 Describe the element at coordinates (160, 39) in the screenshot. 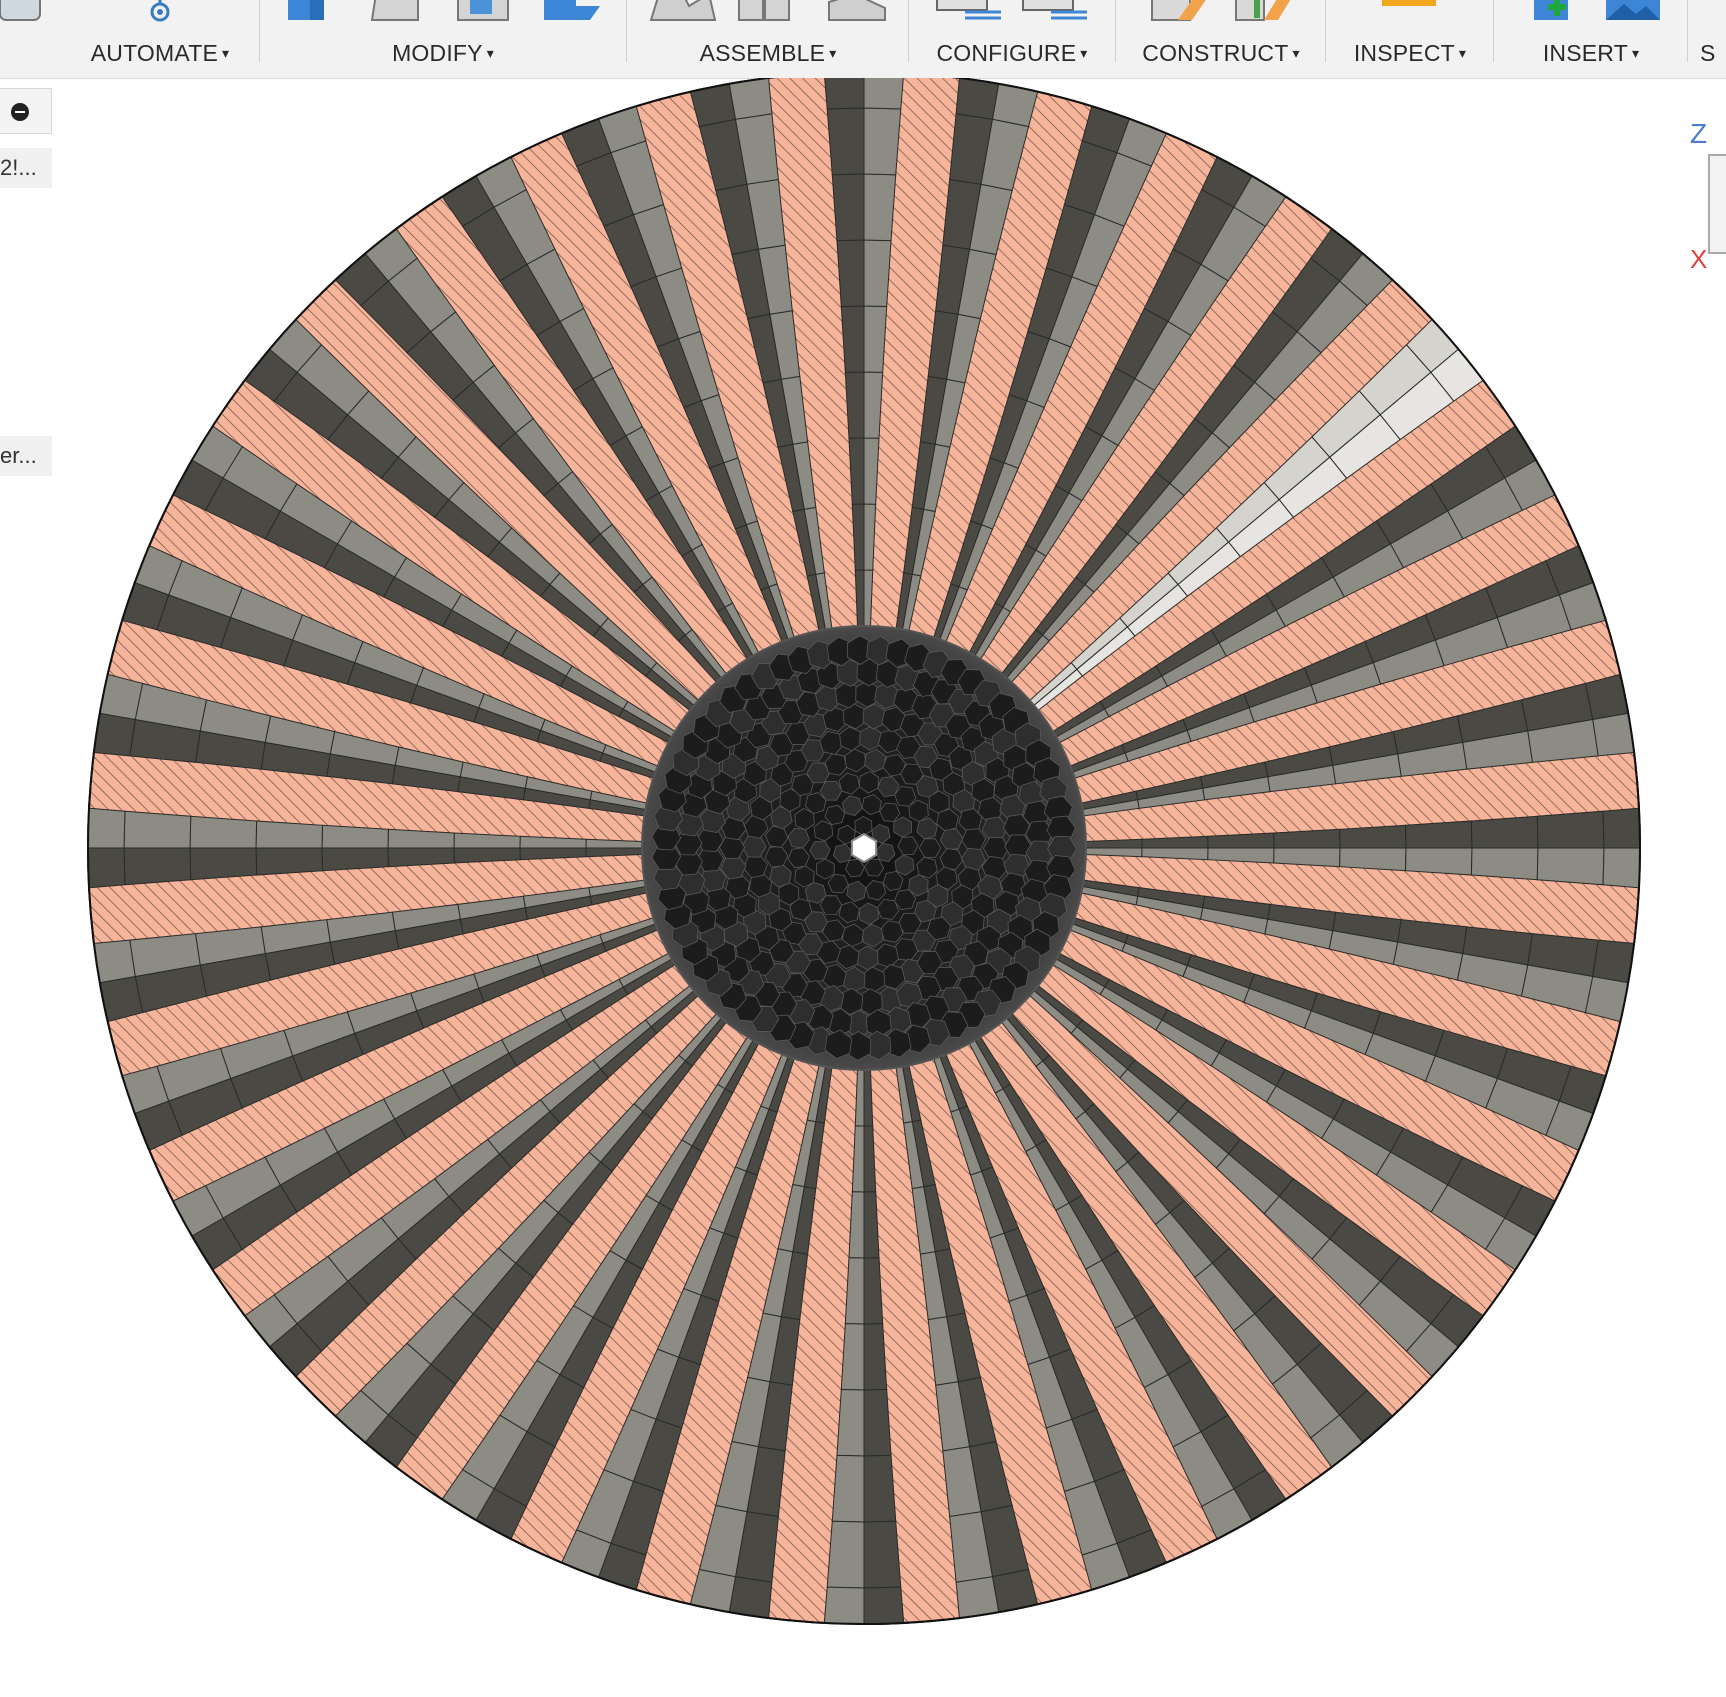

I see `automate-group: AUTOMATE ▾` at that location.